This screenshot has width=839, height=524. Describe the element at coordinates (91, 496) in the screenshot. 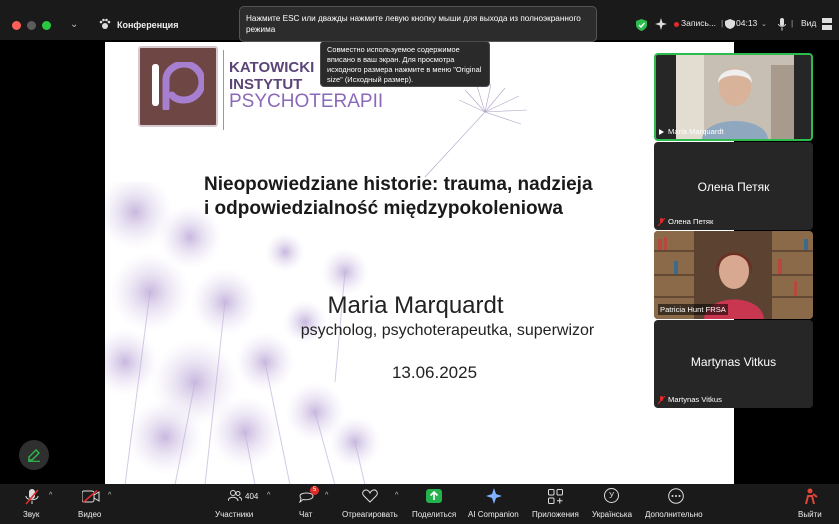

I see `camera-off-icon` at that location.